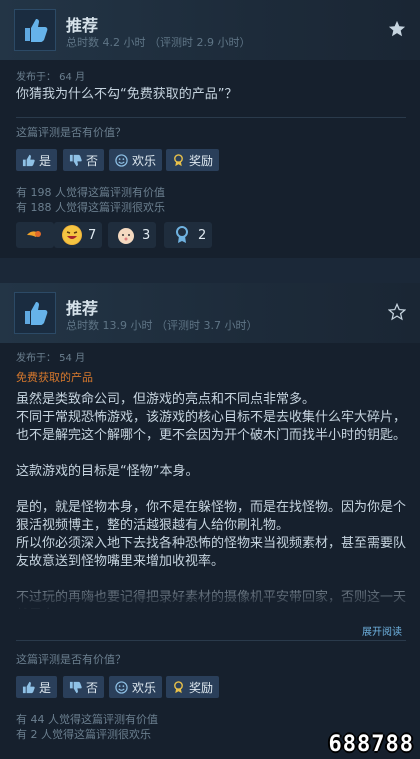 This screenshot has height=759, width=420. I want to click on posted-date: 发布于： 64 月, so click(51, 77).